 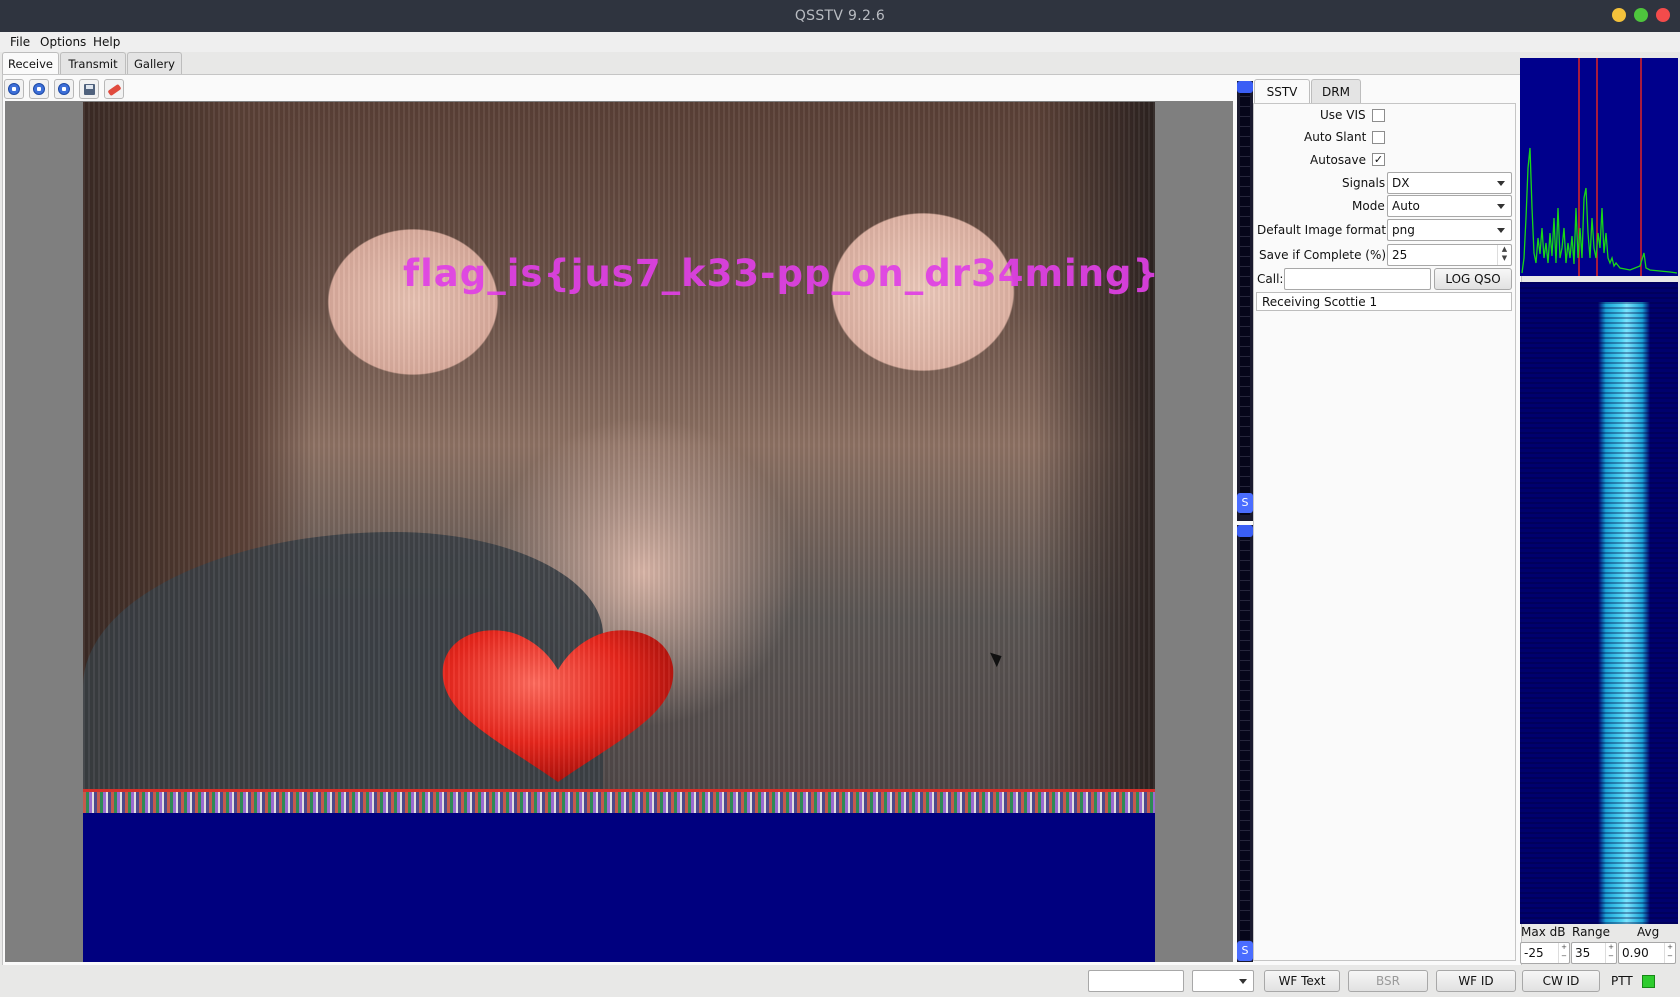 What do you see at coordinates (1302, 981) in the screenshot?
I see `wf-text-button: WF Text` at bounding box center [1302, 981].